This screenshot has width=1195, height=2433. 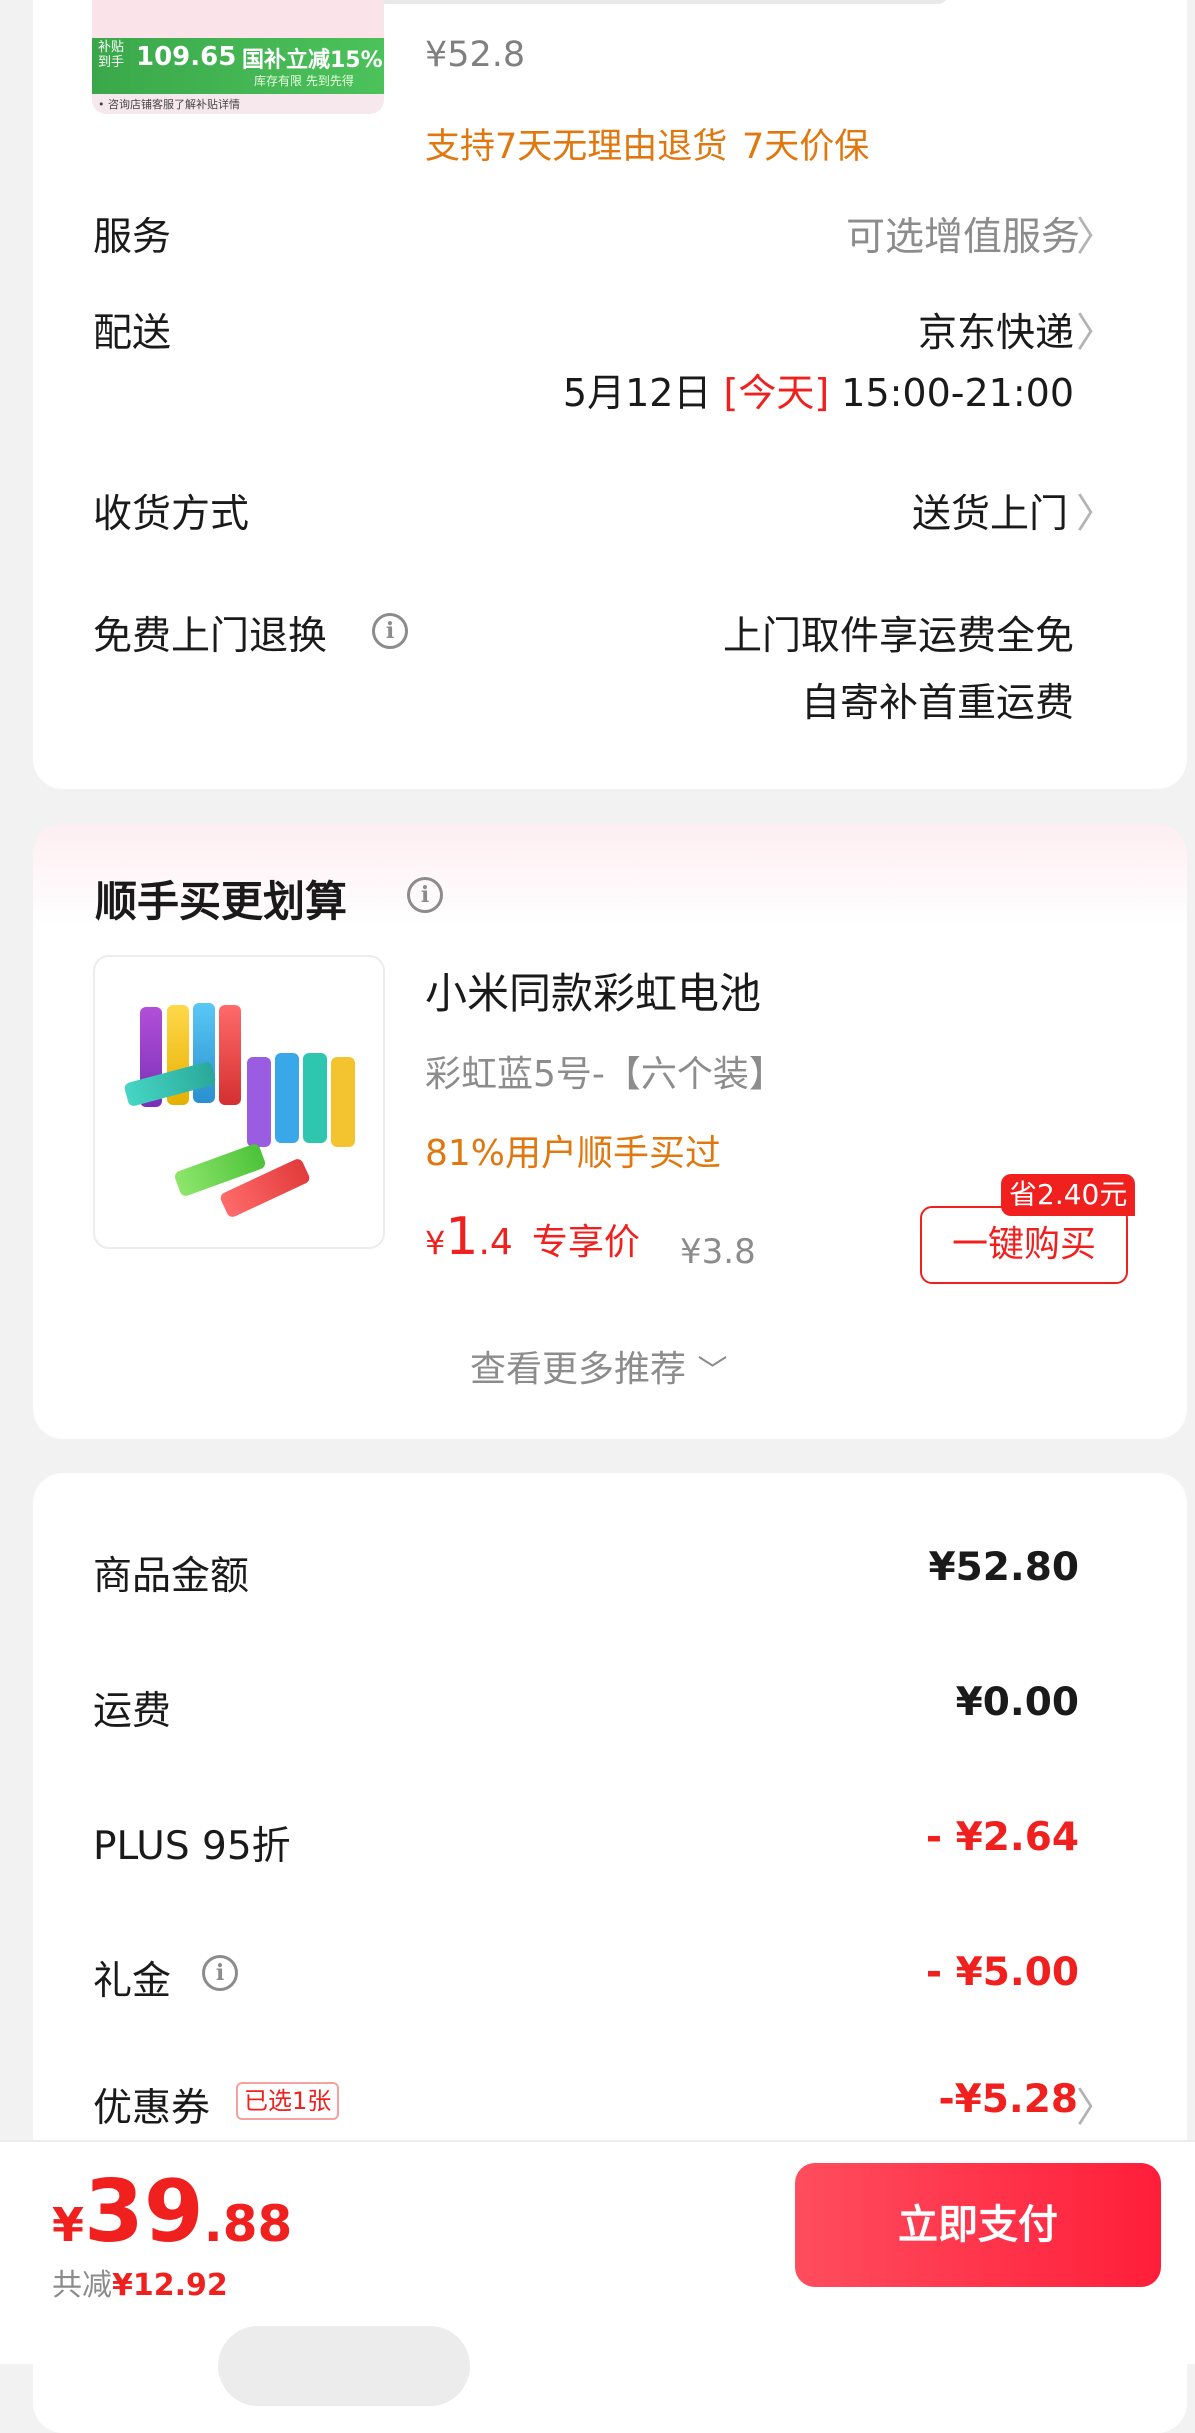 What do you see at coordinates (1024, 1245) in the screenshot?
I see `one-click-buy-button: 一键购买` at bounding box center [1024, 1245].